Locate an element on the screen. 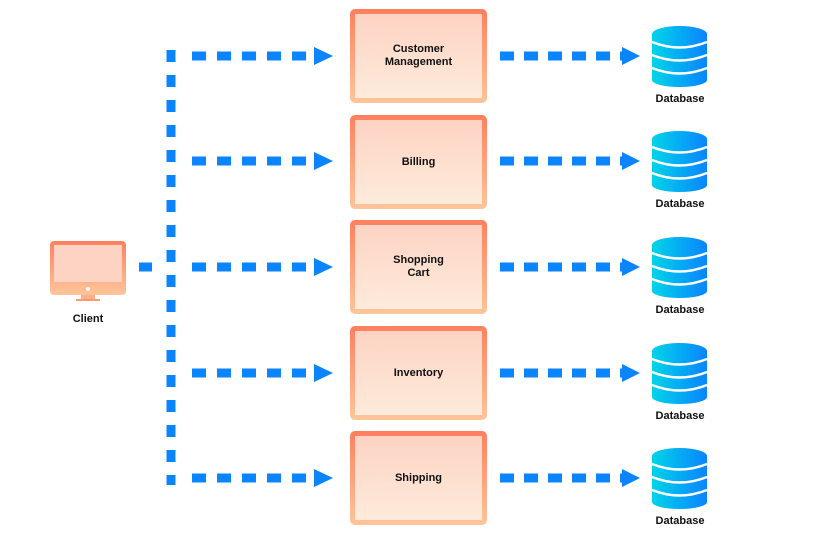  monitor-icon is located at coordinates (88, 271).